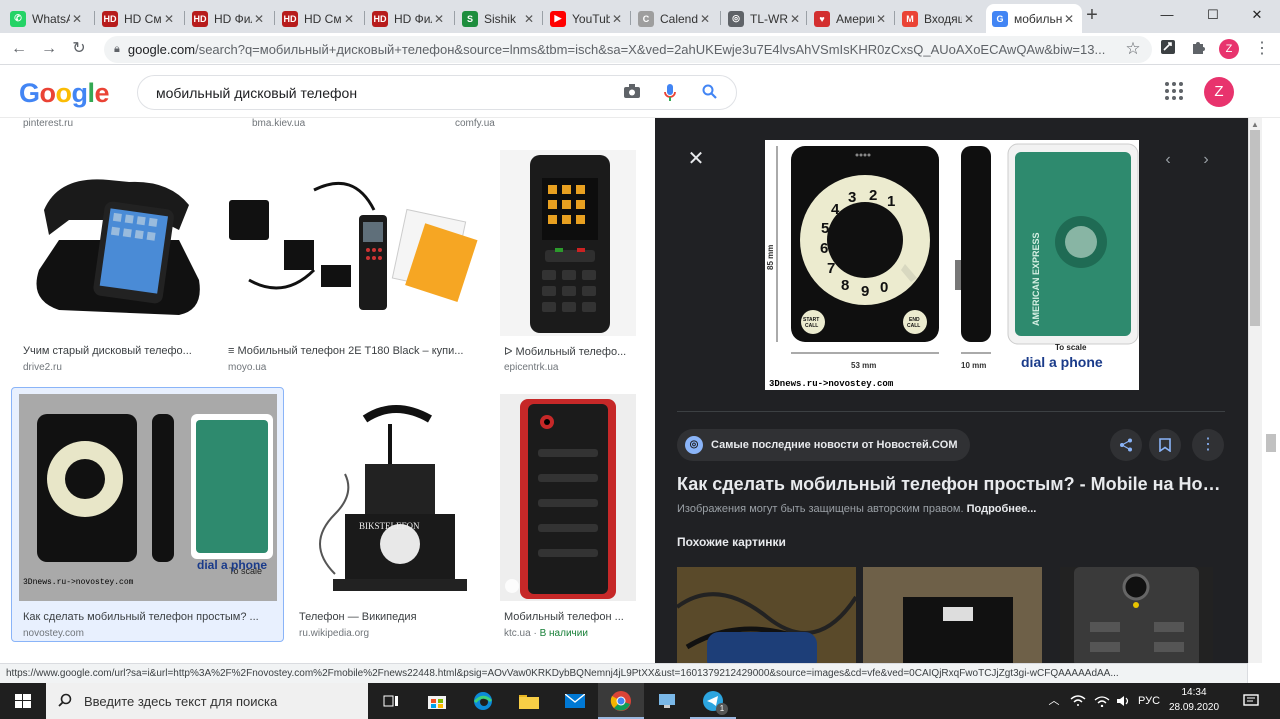  Describe the element at coordinates (675, 18) in the screenshot. I see `browser-tab: C Calendar✕` at that location.